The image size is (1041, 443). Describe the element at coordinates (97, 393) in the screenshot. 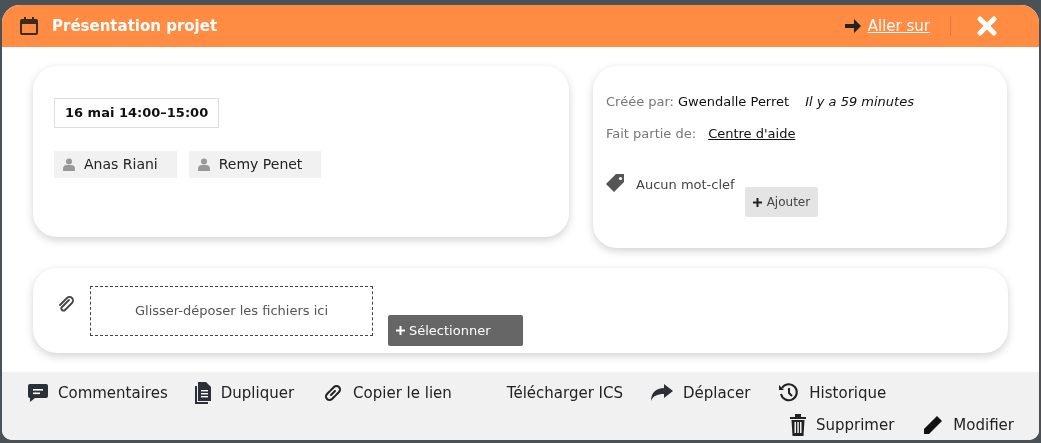

I see `action-button: Commentaires` at that location.